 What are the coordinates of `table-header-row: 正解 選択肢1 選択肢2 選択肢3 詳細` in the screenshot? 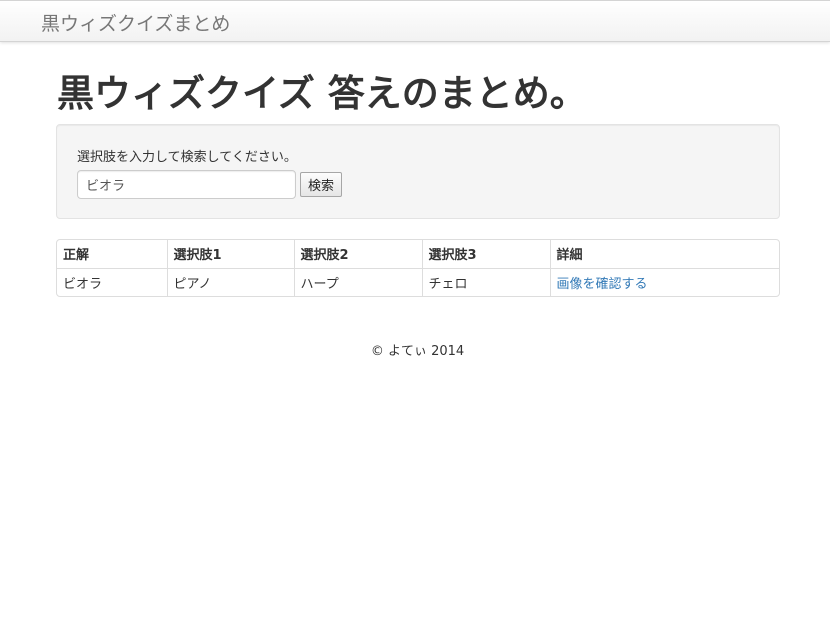 It's located at (418, 254).